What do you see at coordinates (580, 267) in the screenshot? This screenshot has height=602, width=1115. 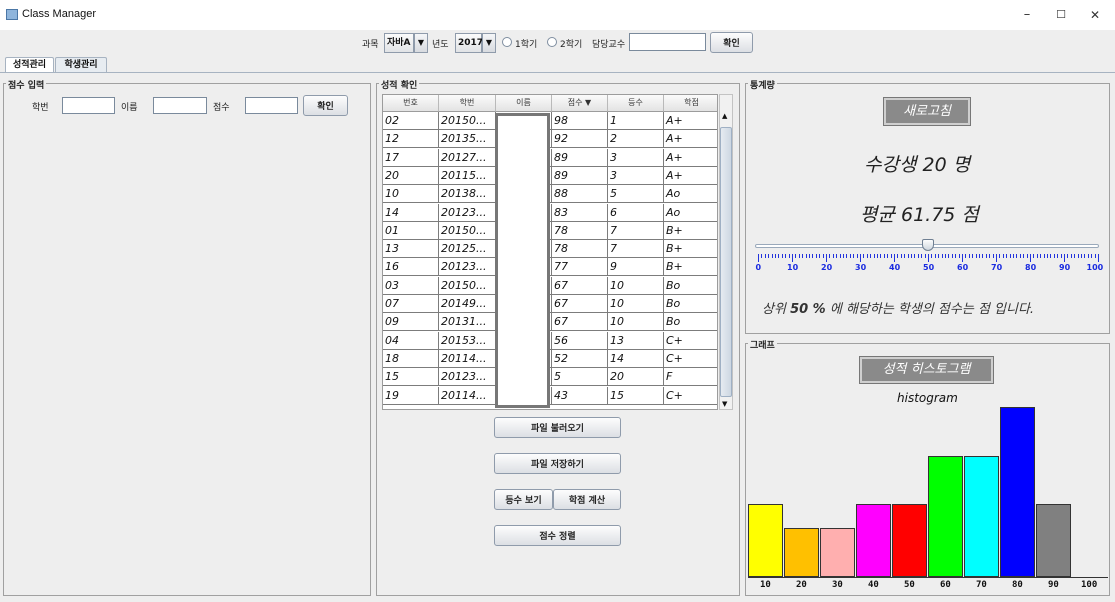 I see `table-cell: 77` at bounding box center [580, 267].